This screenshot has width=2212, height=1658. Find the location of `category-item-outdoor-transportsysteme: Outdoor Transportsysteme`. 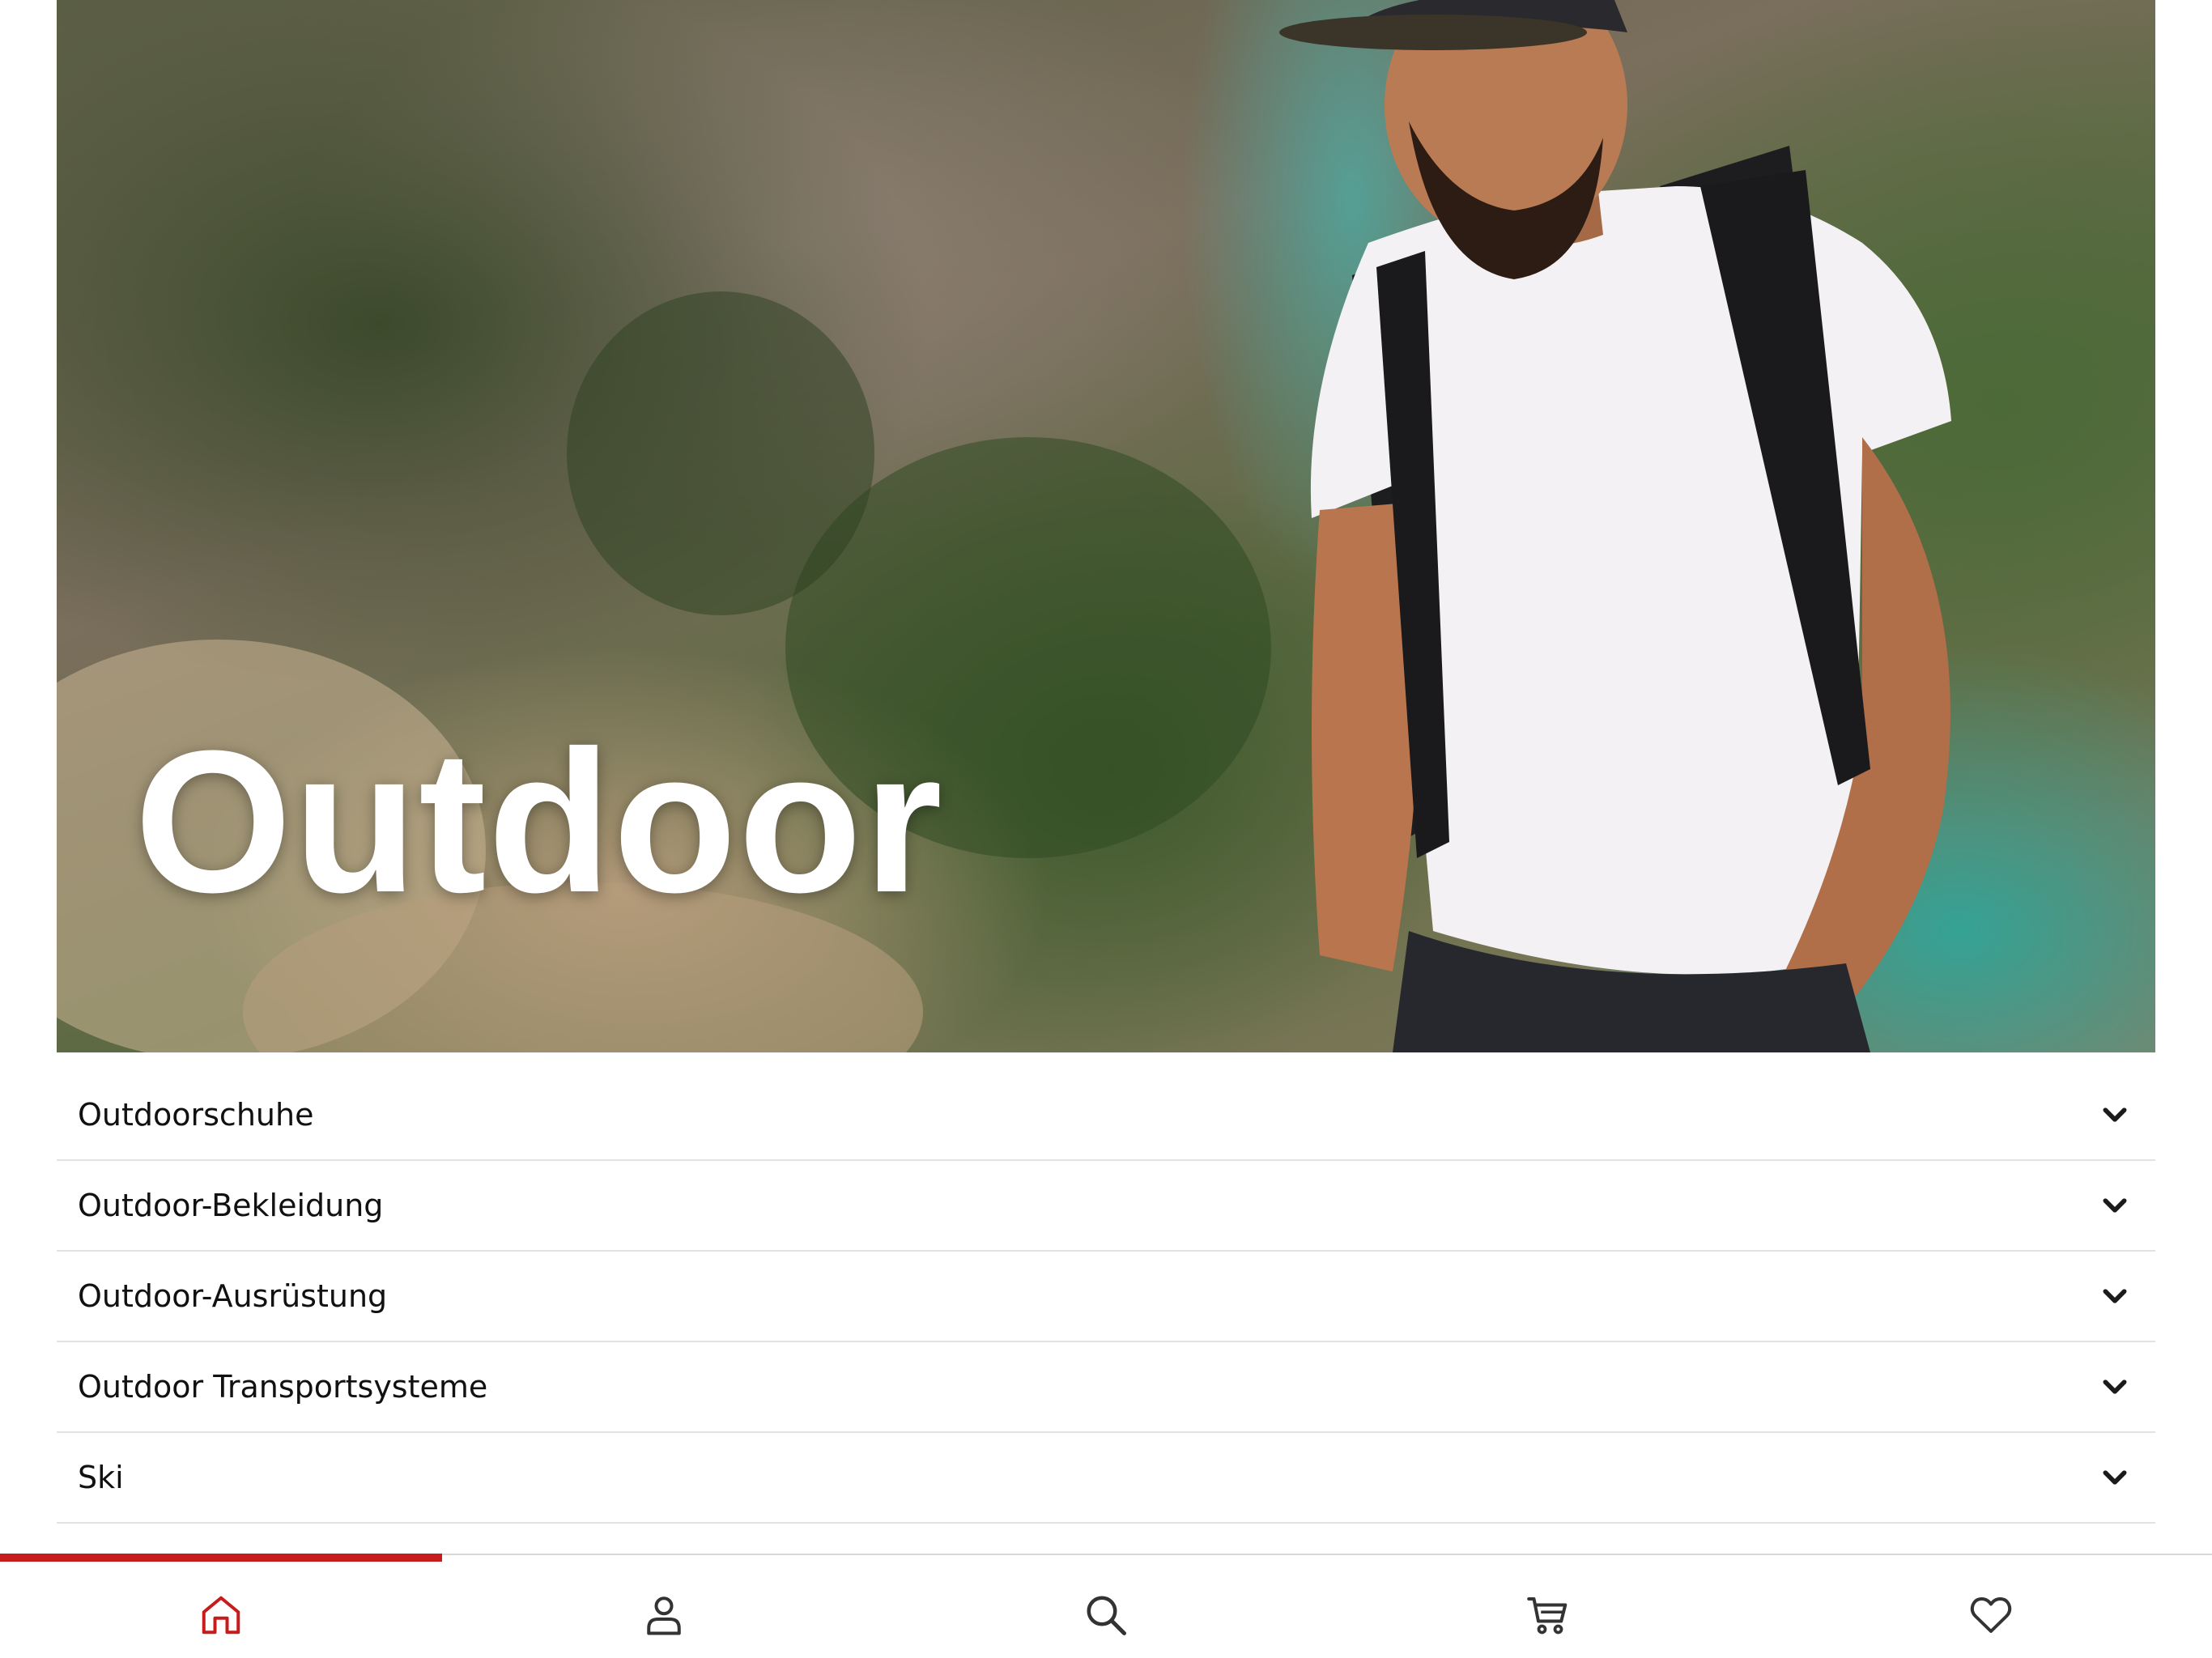

category-item-outdoor-transportsysteme: Outdoor Transportsysteme is located at coordinates (1106, 1387).